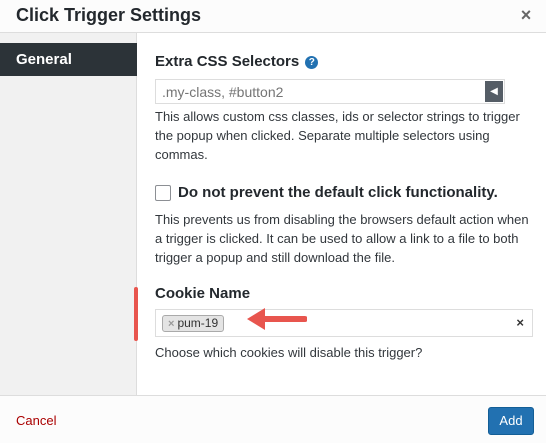 This screenshot has width=546, height=443. Describe the element at coordinates (312, 62) in the screenshot. I see `help-icon: ?` at that location.